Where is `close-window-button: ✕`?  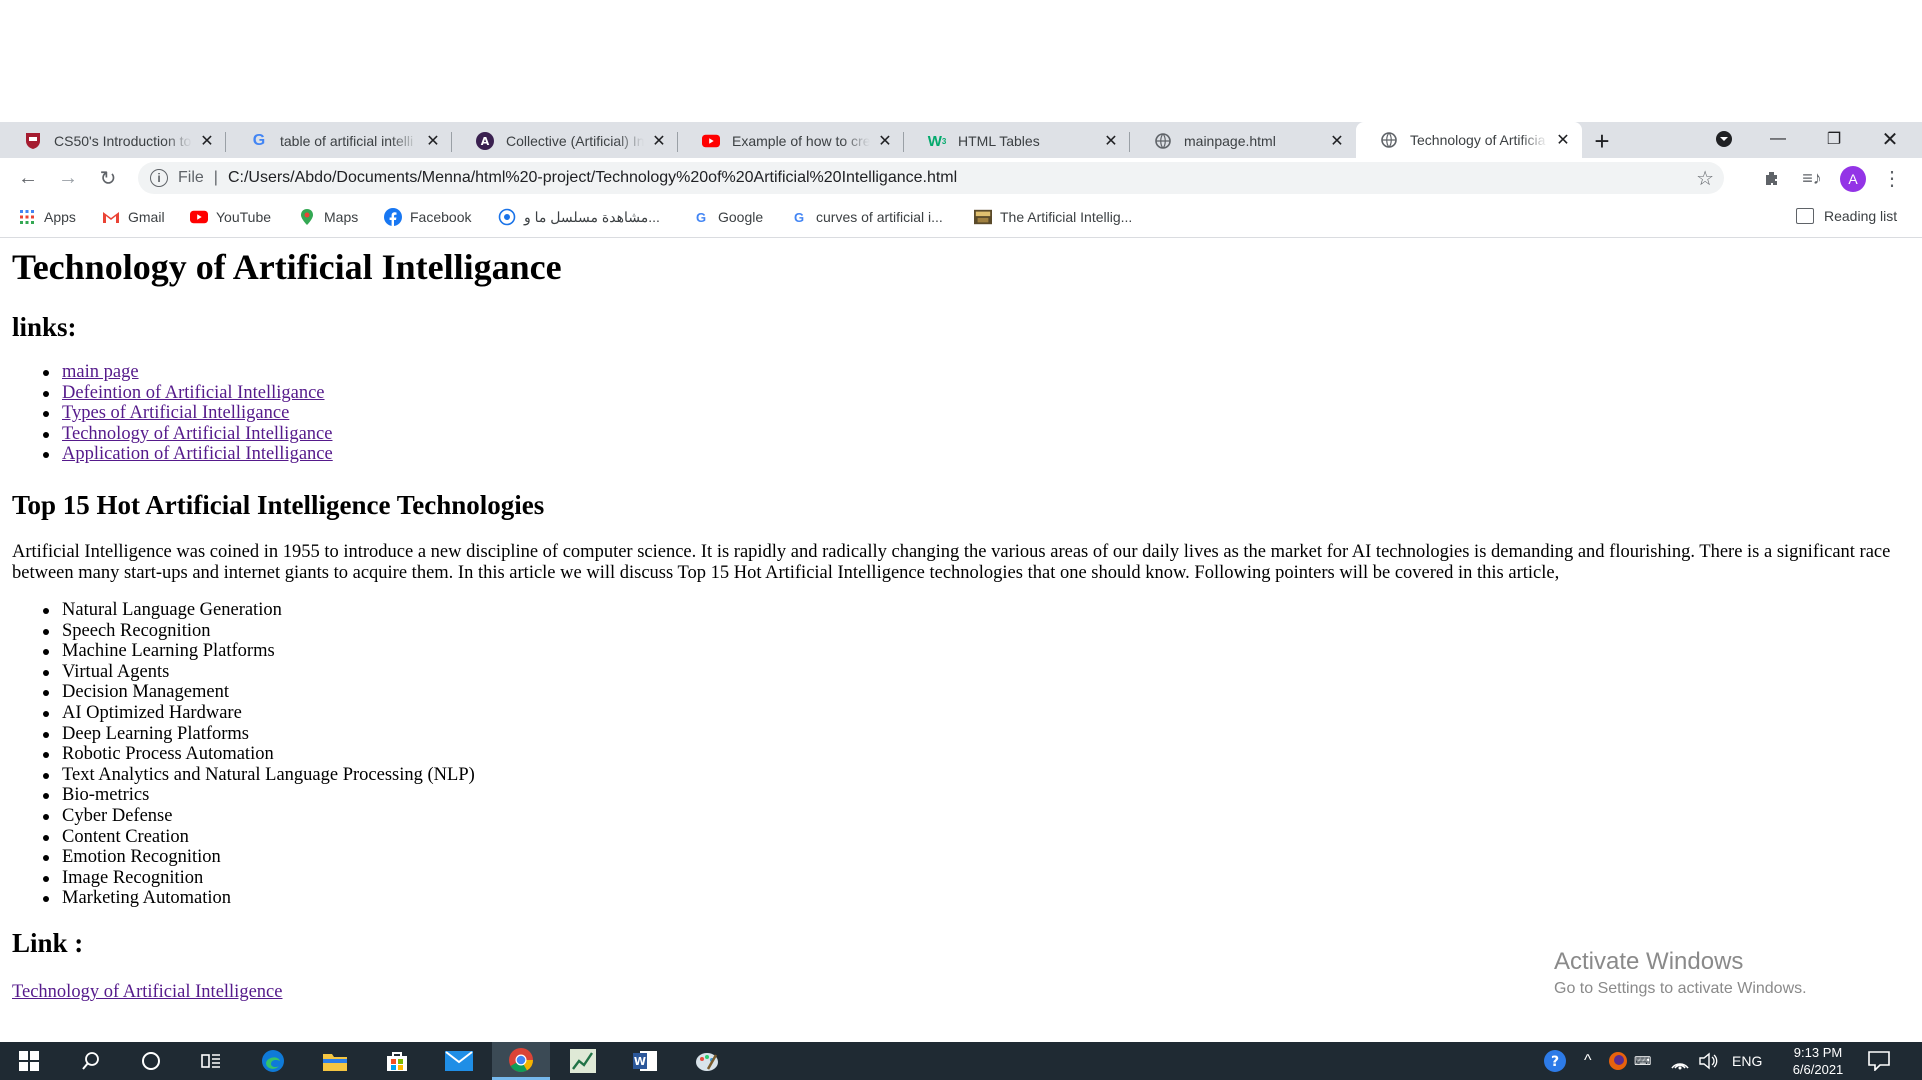 close-window-button: ✕ is located at coordinates (1890, 139).